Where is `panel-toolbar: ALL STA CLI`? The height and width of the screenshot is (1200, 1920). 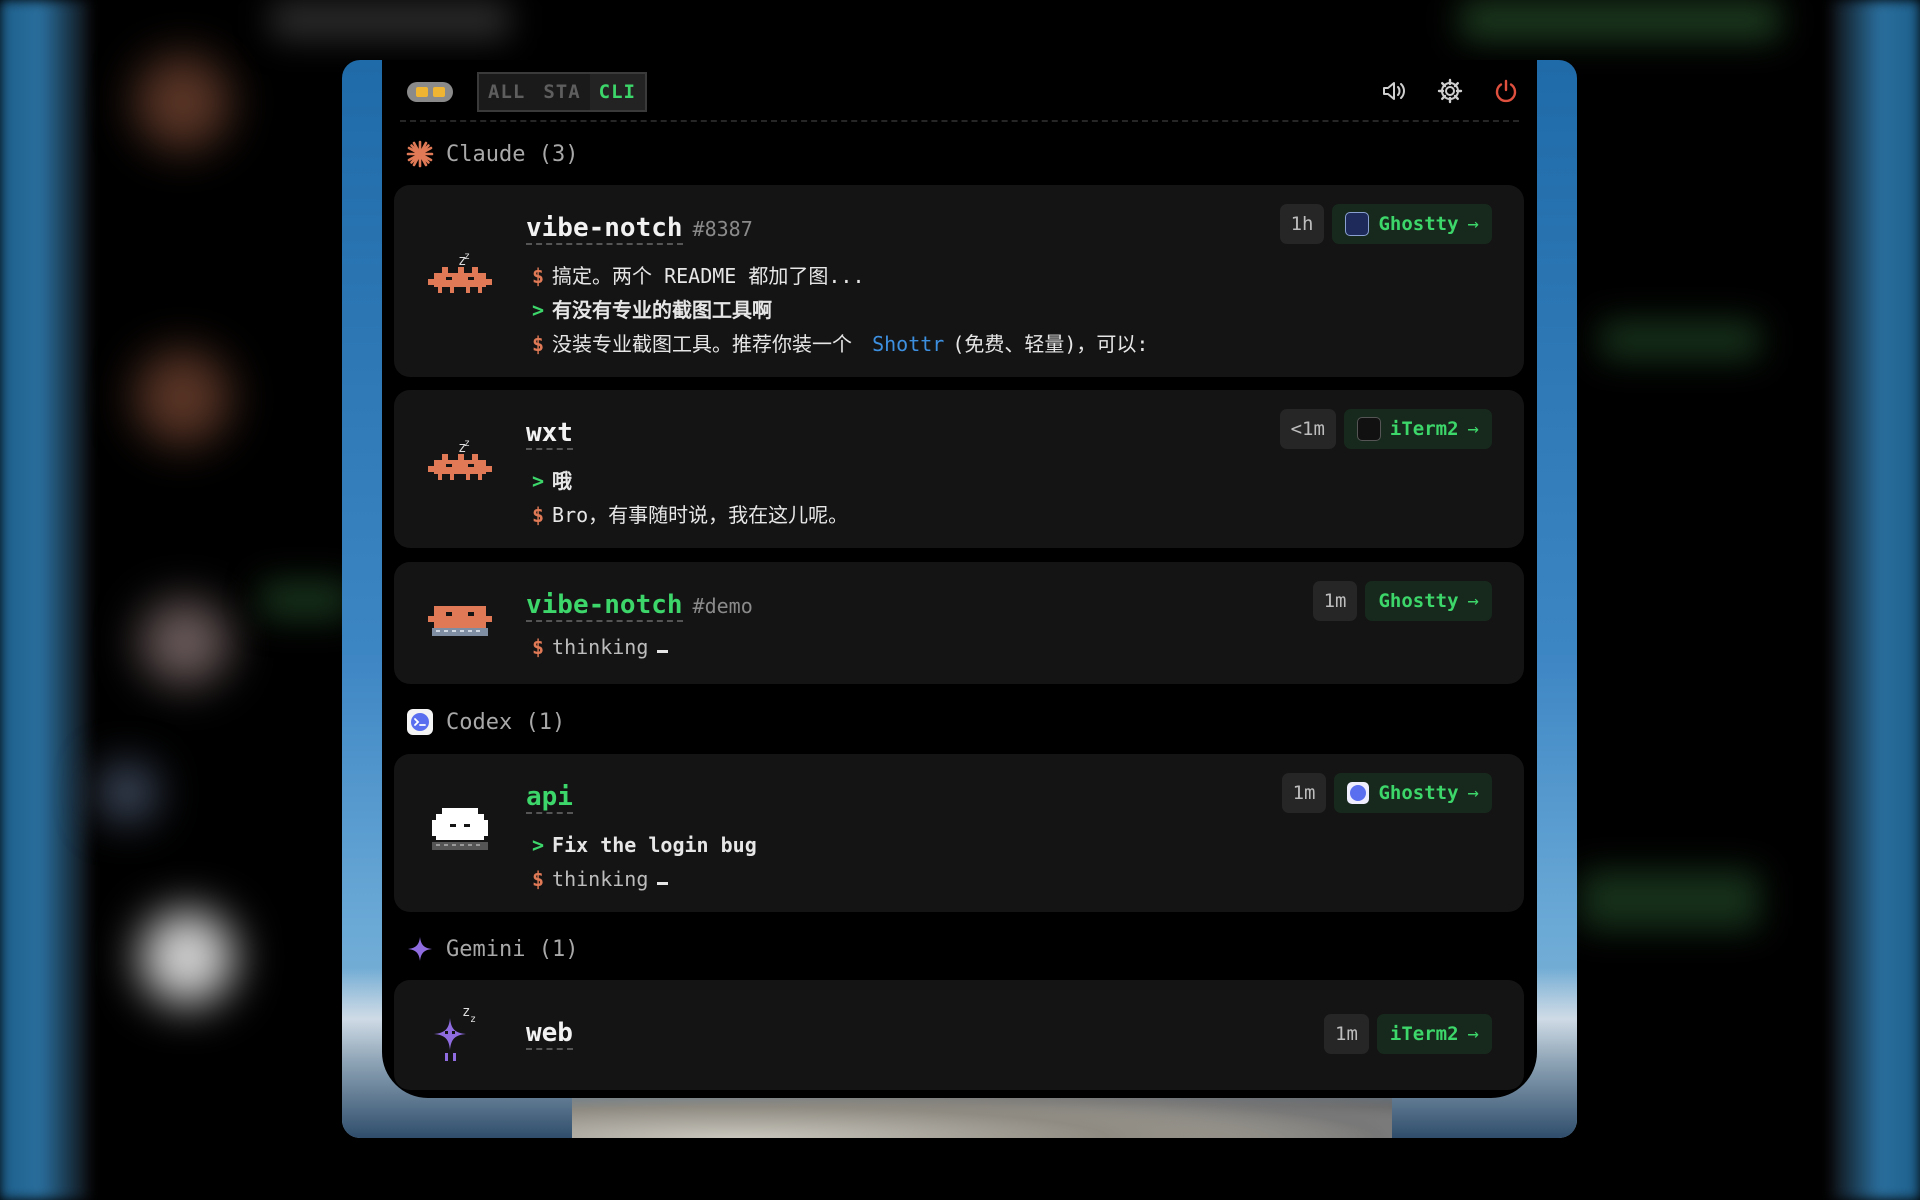
panel-toolbar: ALL STA CLI is located at coordinates (959, 90).